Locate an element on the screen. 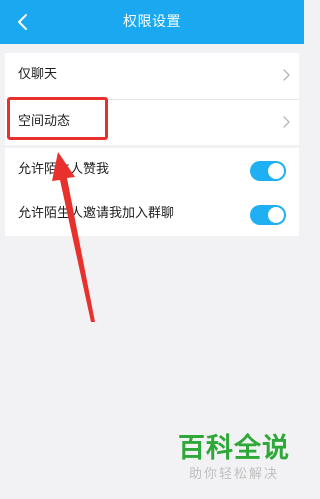  page-title: 权限设置 is located at coordinates (152, 22).